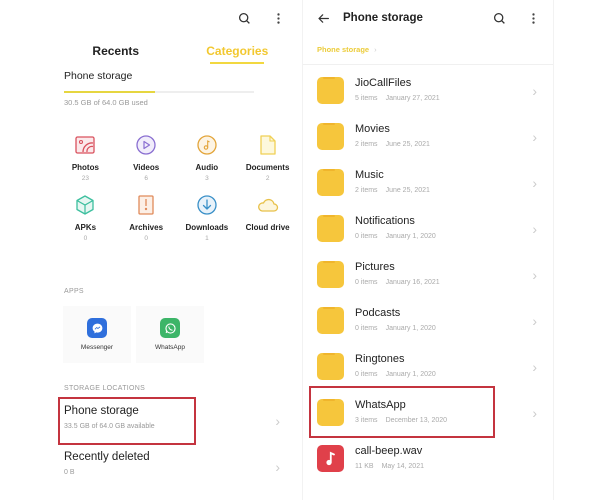 This screenshot has width=600, height=500. What do you see at coordinates (428, 64) in the screenshot?
I see `divider` at bounding box center [428, 64].